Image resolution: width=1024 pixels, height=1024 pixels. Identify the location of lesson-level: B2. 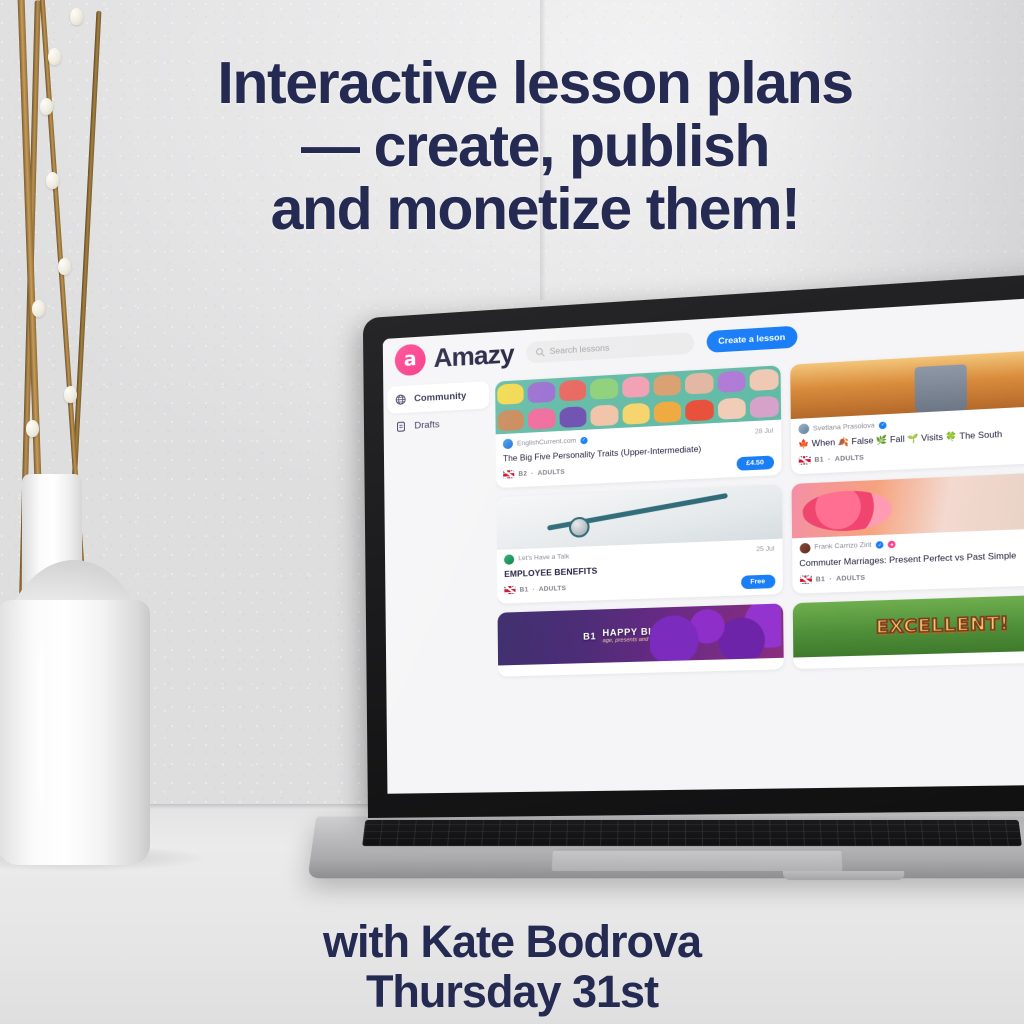
(523, 474).